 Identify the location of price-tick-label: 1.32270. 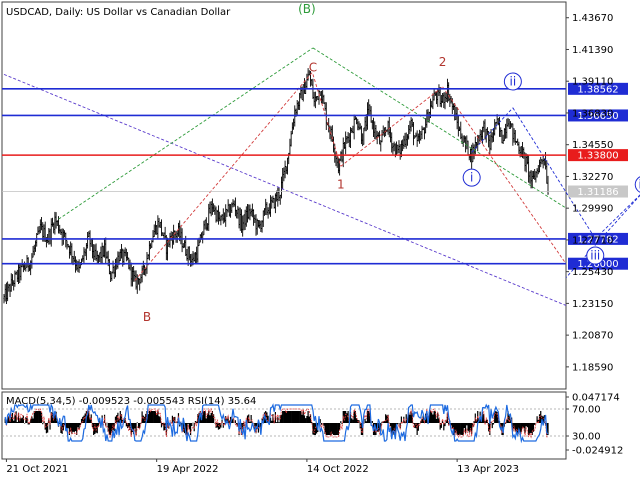
(592, 177).